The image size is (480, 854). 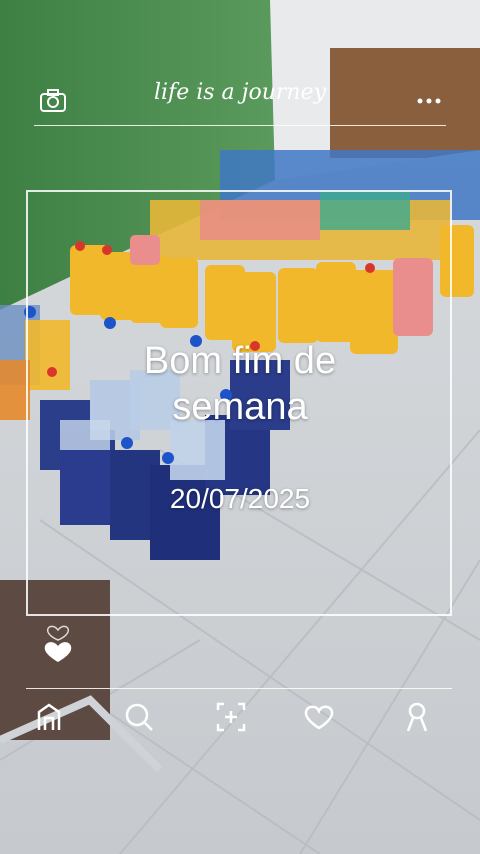 What do you see at coordinates (417, 717) in the screenshot?
I see `profile-icon` at bounding box center [417, 717].